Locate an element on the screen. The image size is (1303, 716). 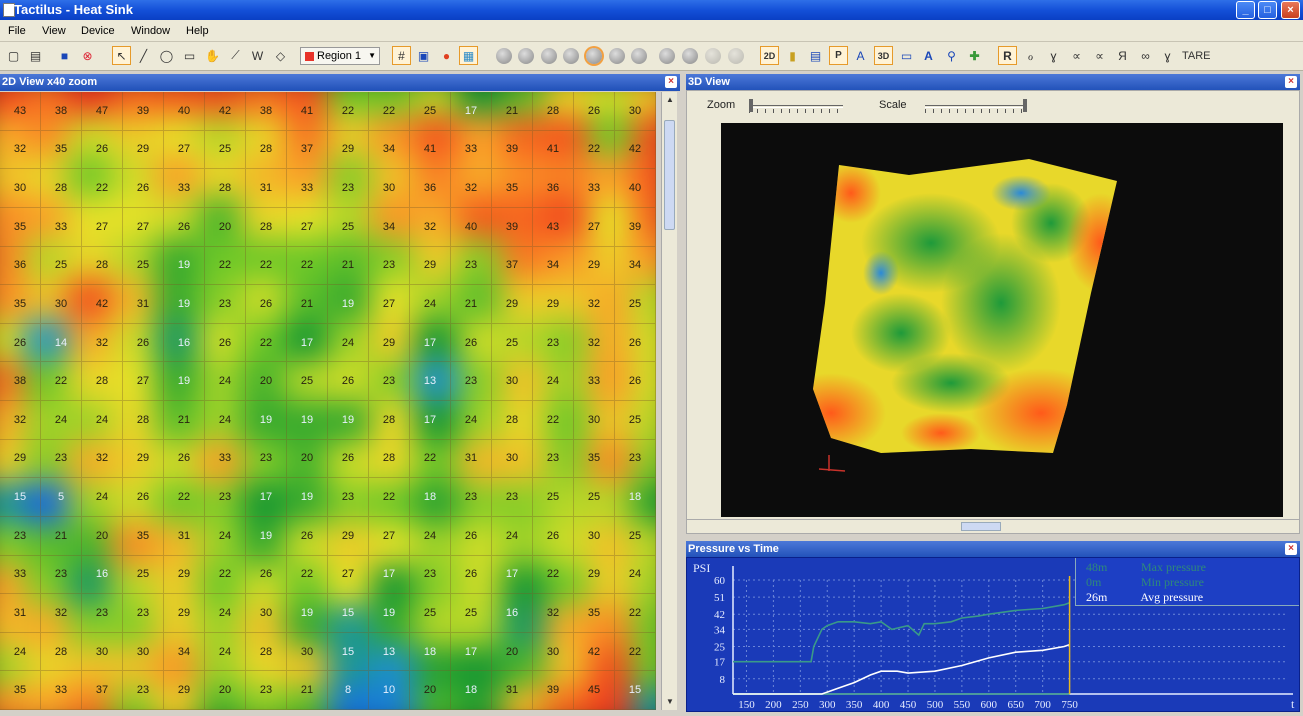
eraser-tool-icon: ◇ is located at coordinates (280, 55).